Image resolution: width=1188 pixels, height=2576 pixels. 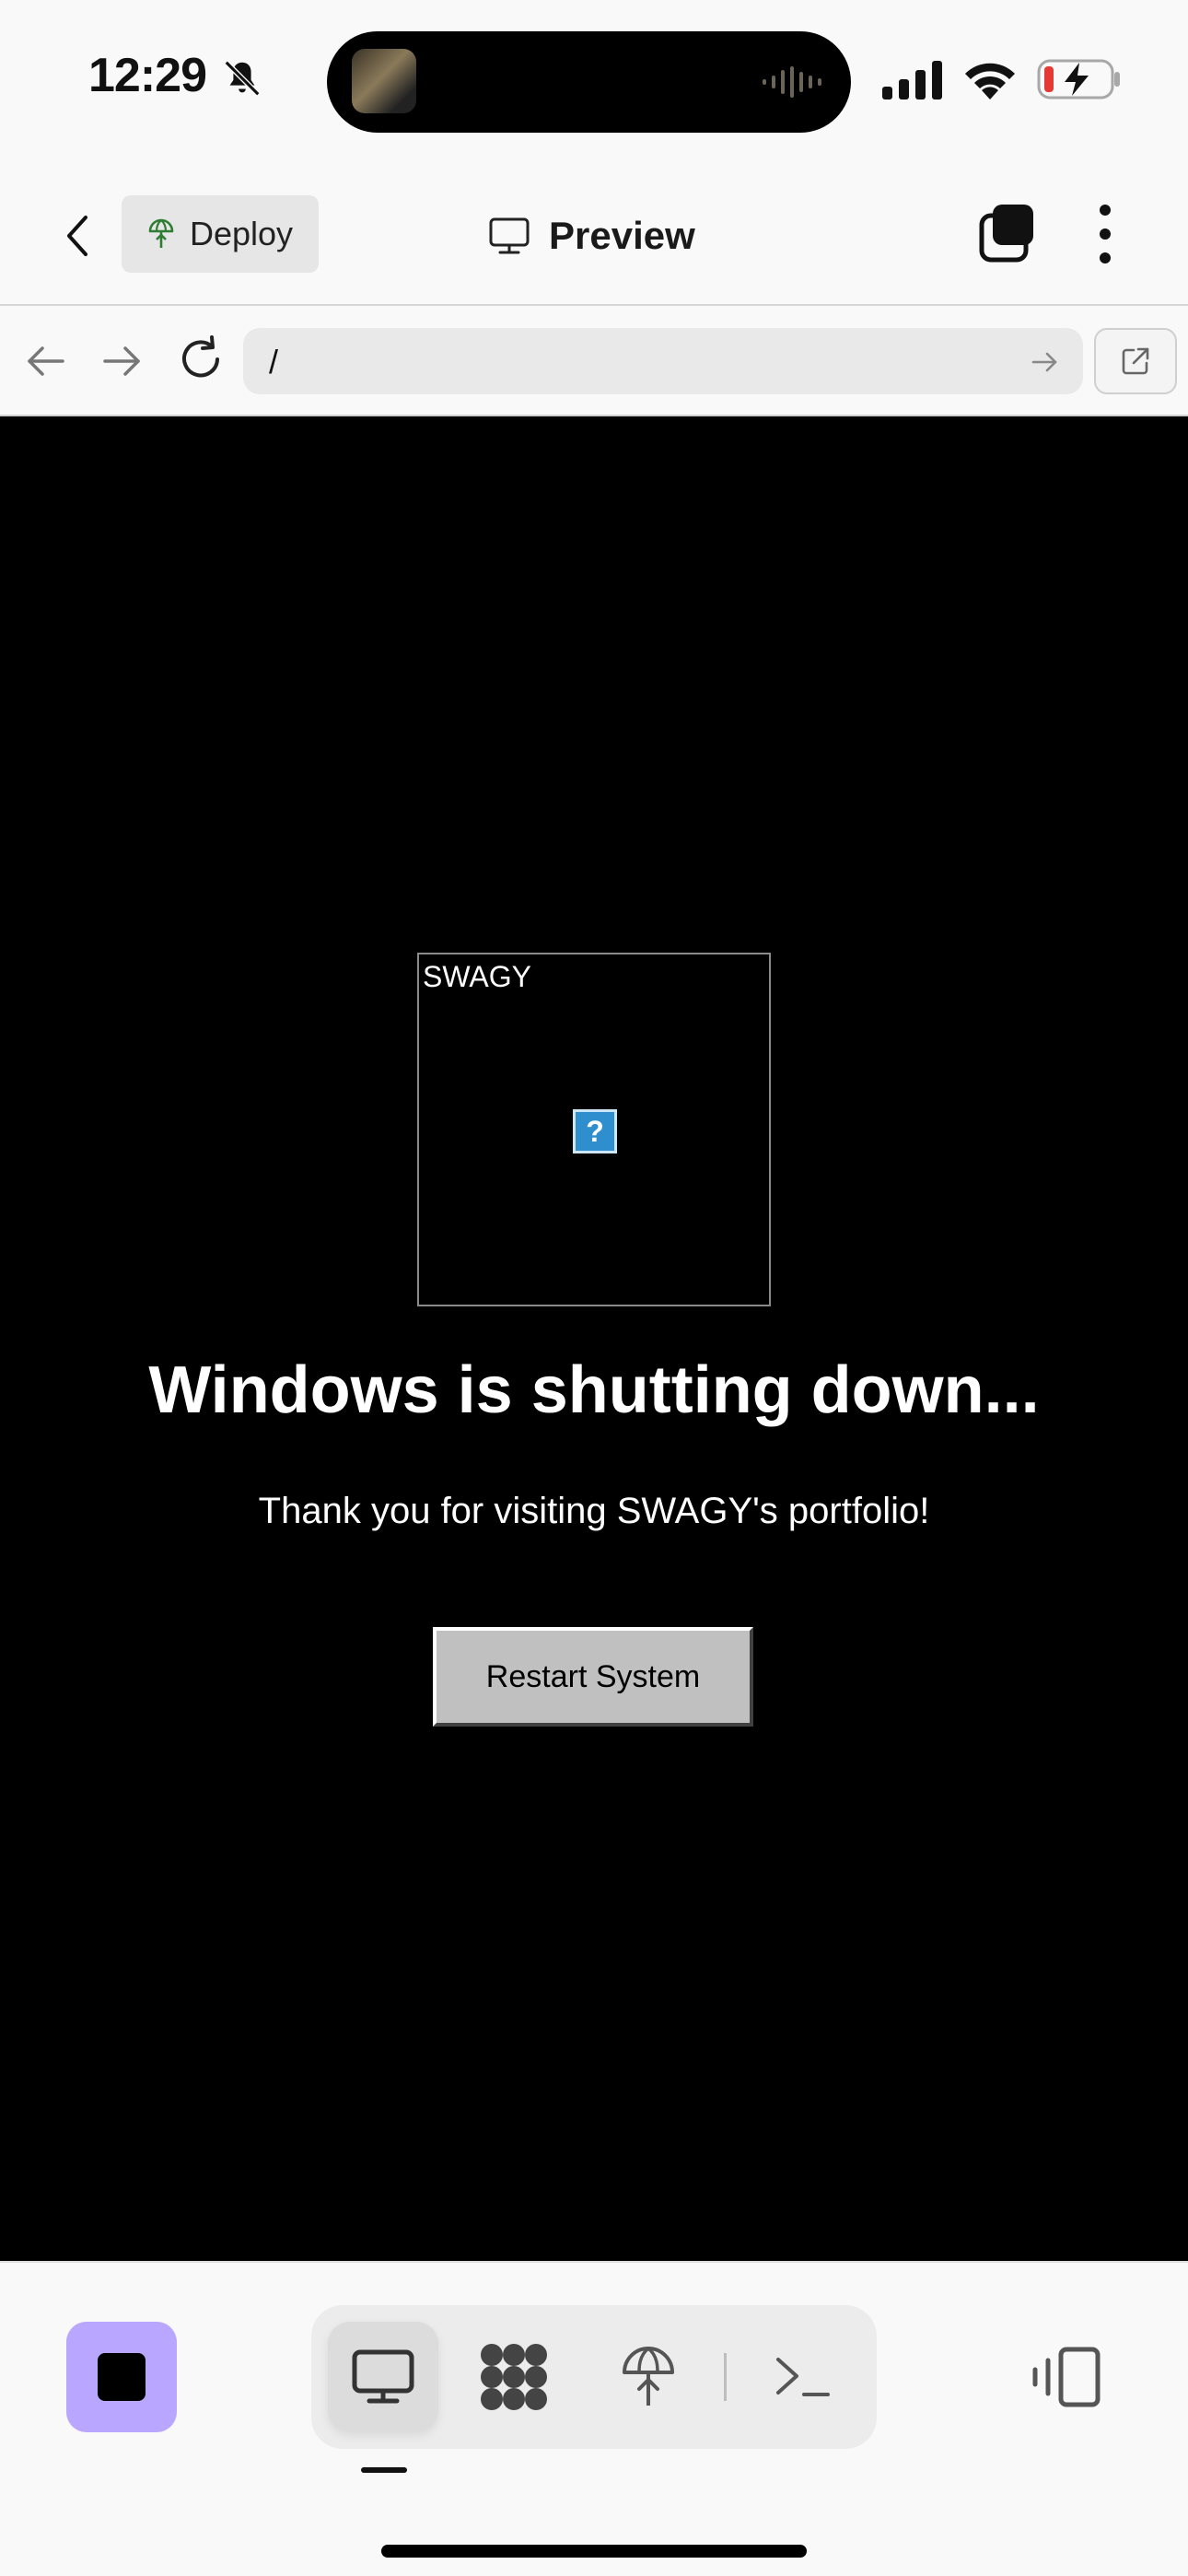 I want to click on tool-switcher, so click(x=594, y=2377).